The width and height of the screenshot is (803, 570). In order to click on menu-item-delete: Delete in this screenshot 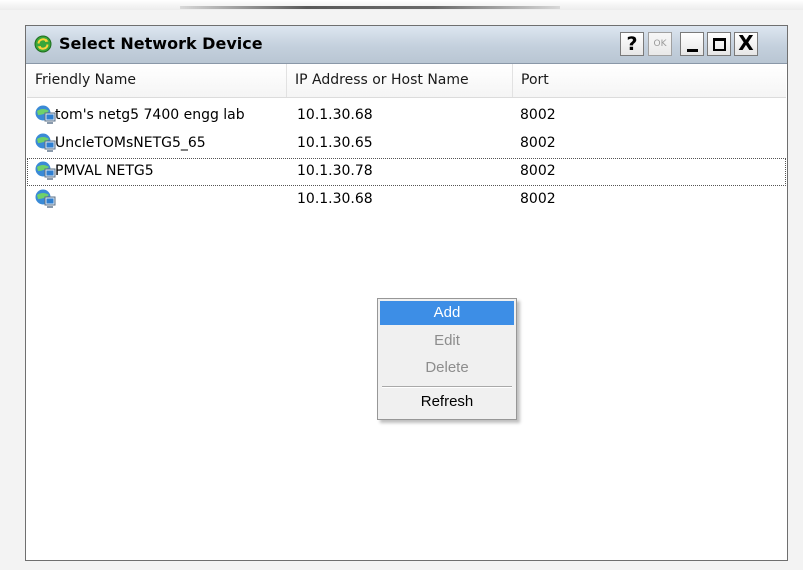, I will do `click(447, 368)`.